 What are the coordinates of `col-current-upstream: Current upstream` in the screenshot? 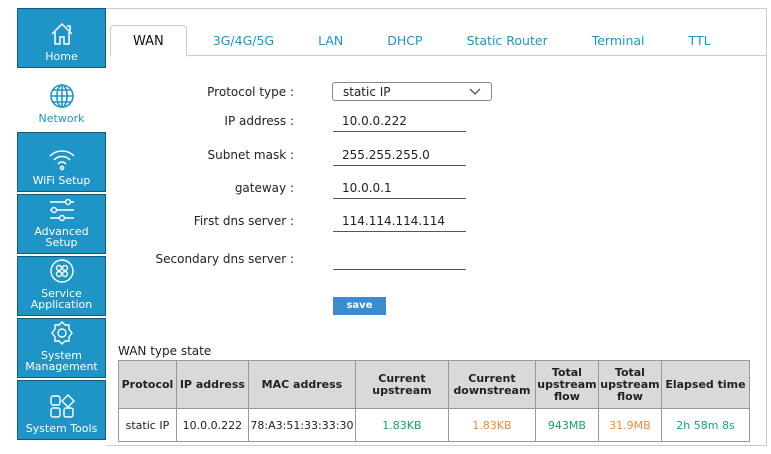 It's located at (401, 384).